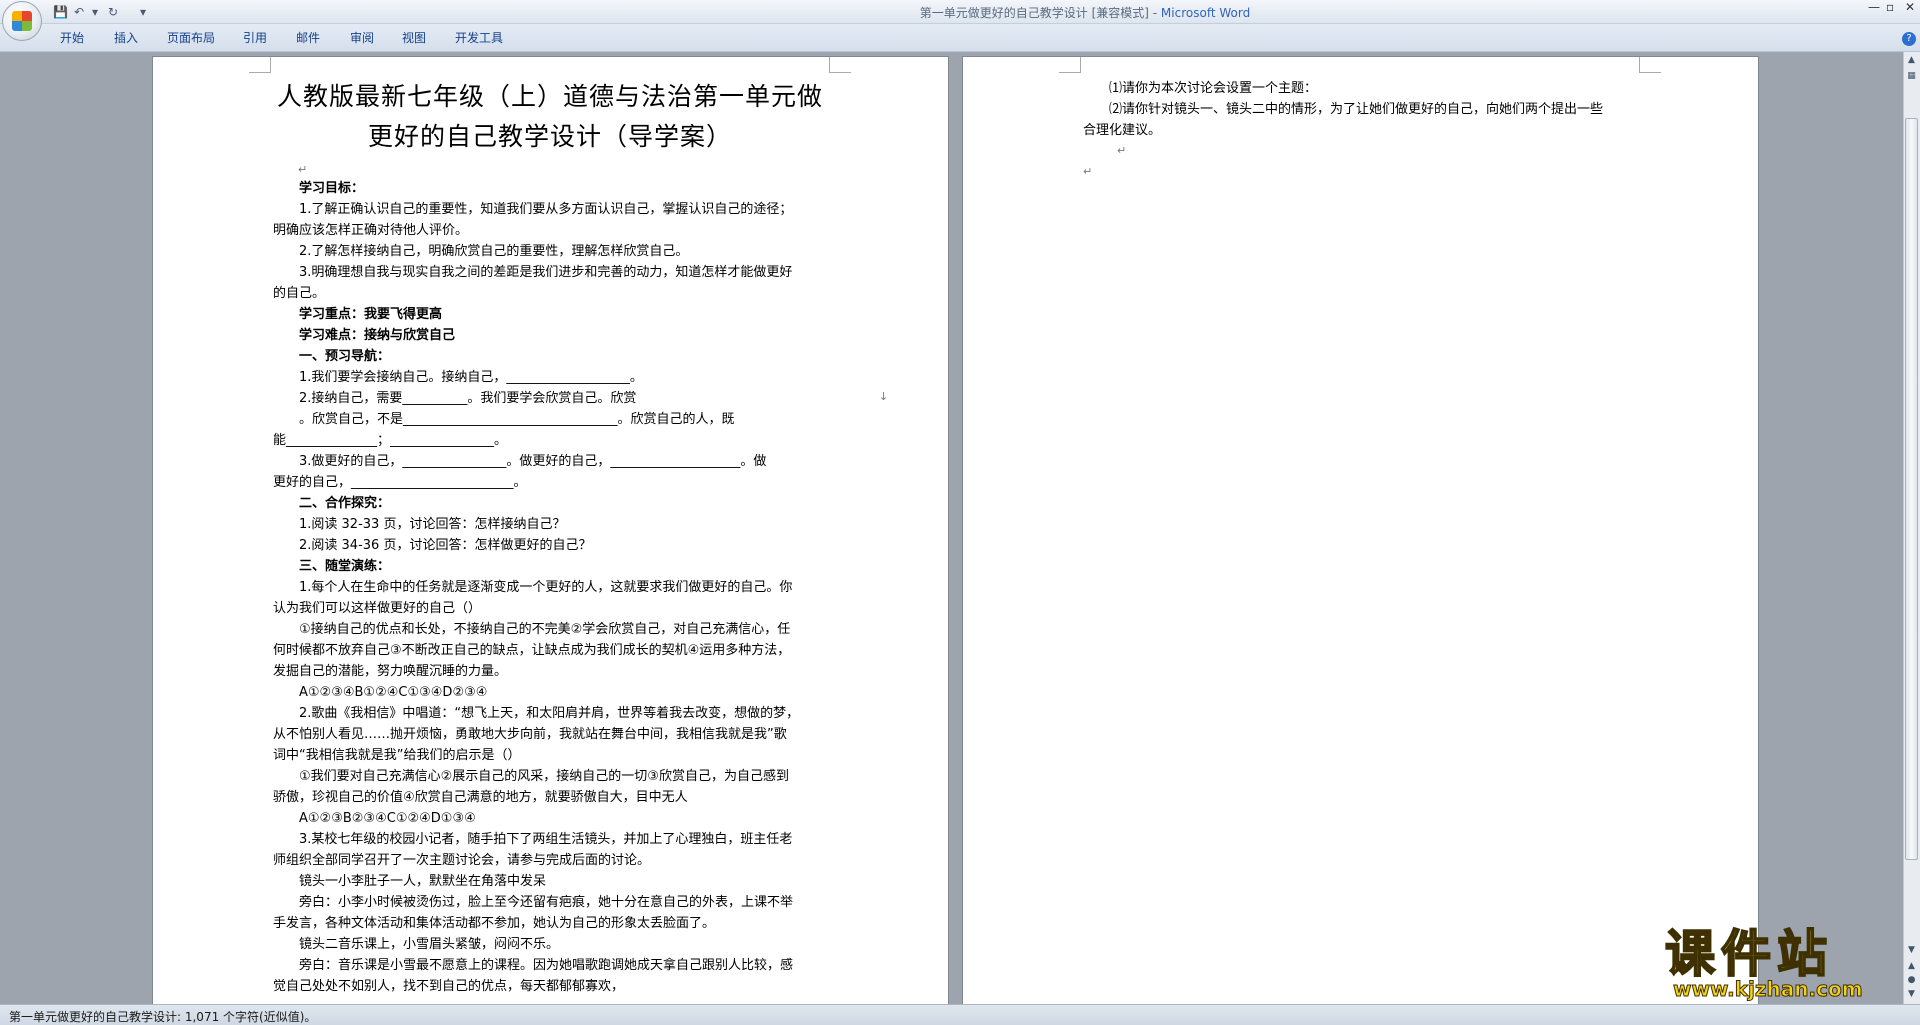  Describe the element at coordinates (532, 650) in the screenshot. I see `body-text: 何时候都不放弃自己③不断改正自己的缺点，让缺点成为我们成长的契机④运用多种方法，` at that location.